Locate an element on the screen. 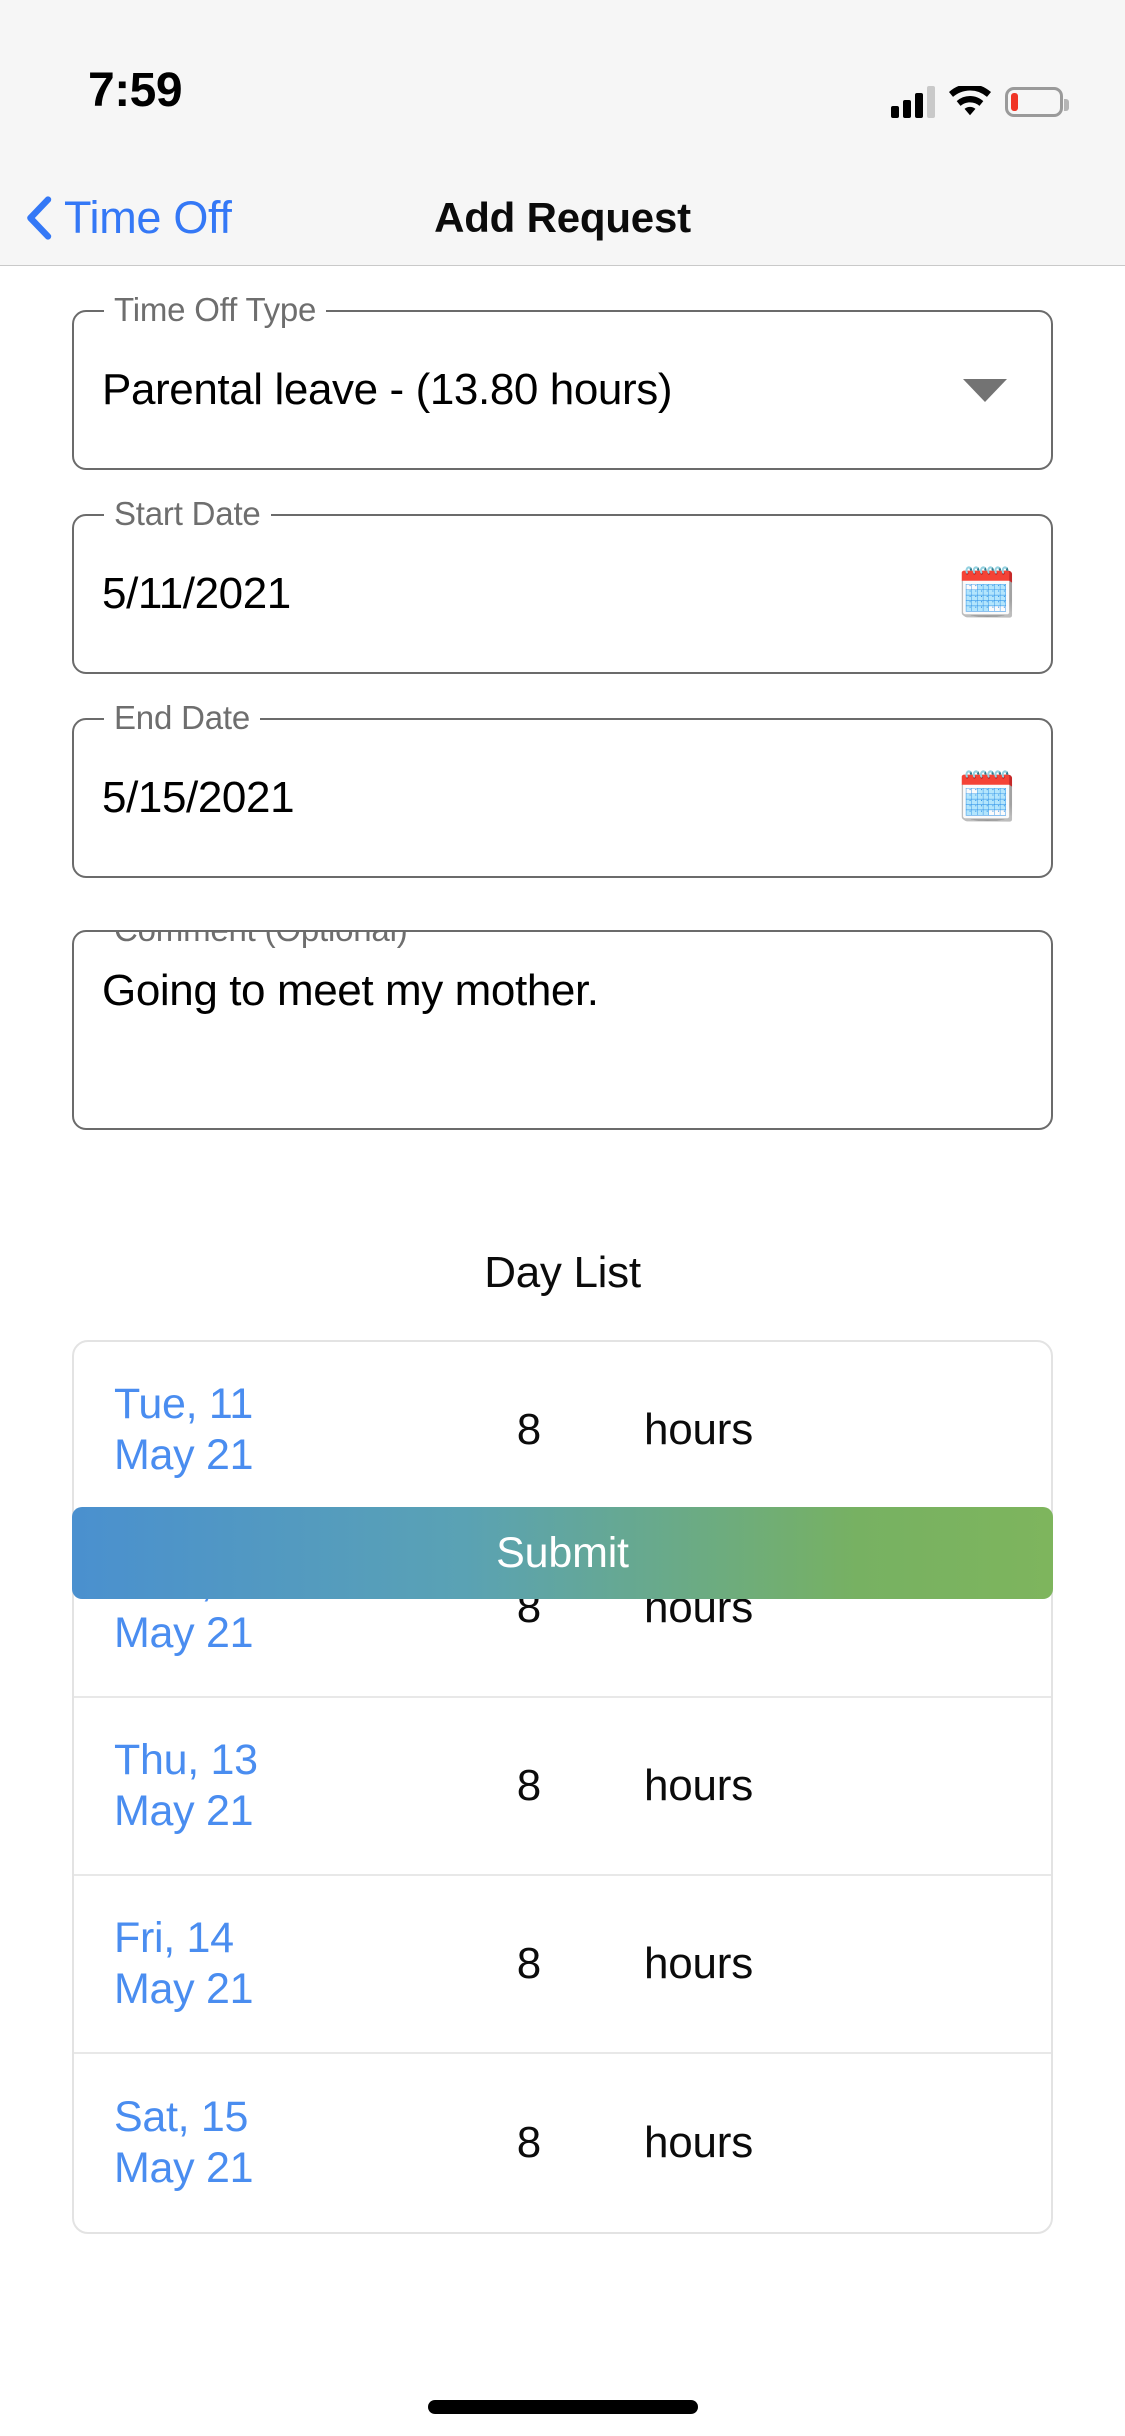  time-off-type-value: Parental leave - (13.80 hours) is located at coordinates (387, 389).